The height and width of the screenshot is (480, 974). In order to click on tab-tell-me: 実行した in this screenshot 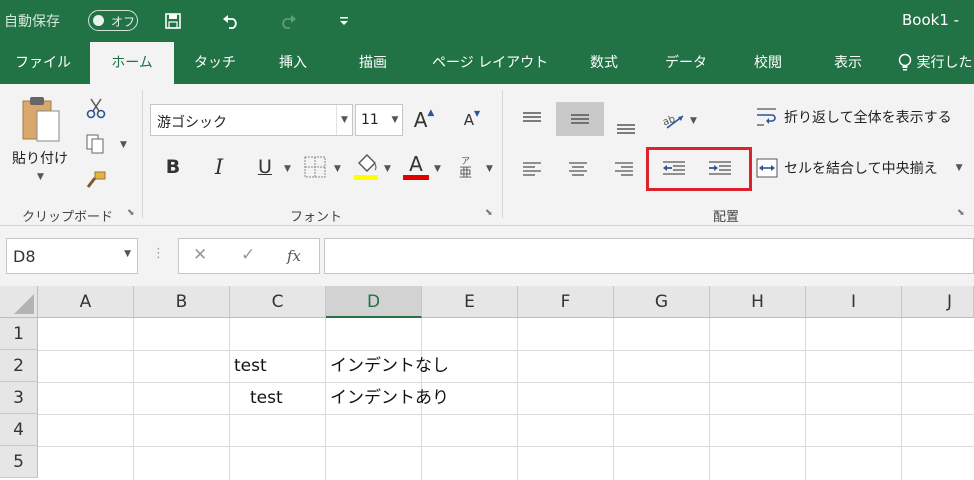, I will do `click(936, 63)`.